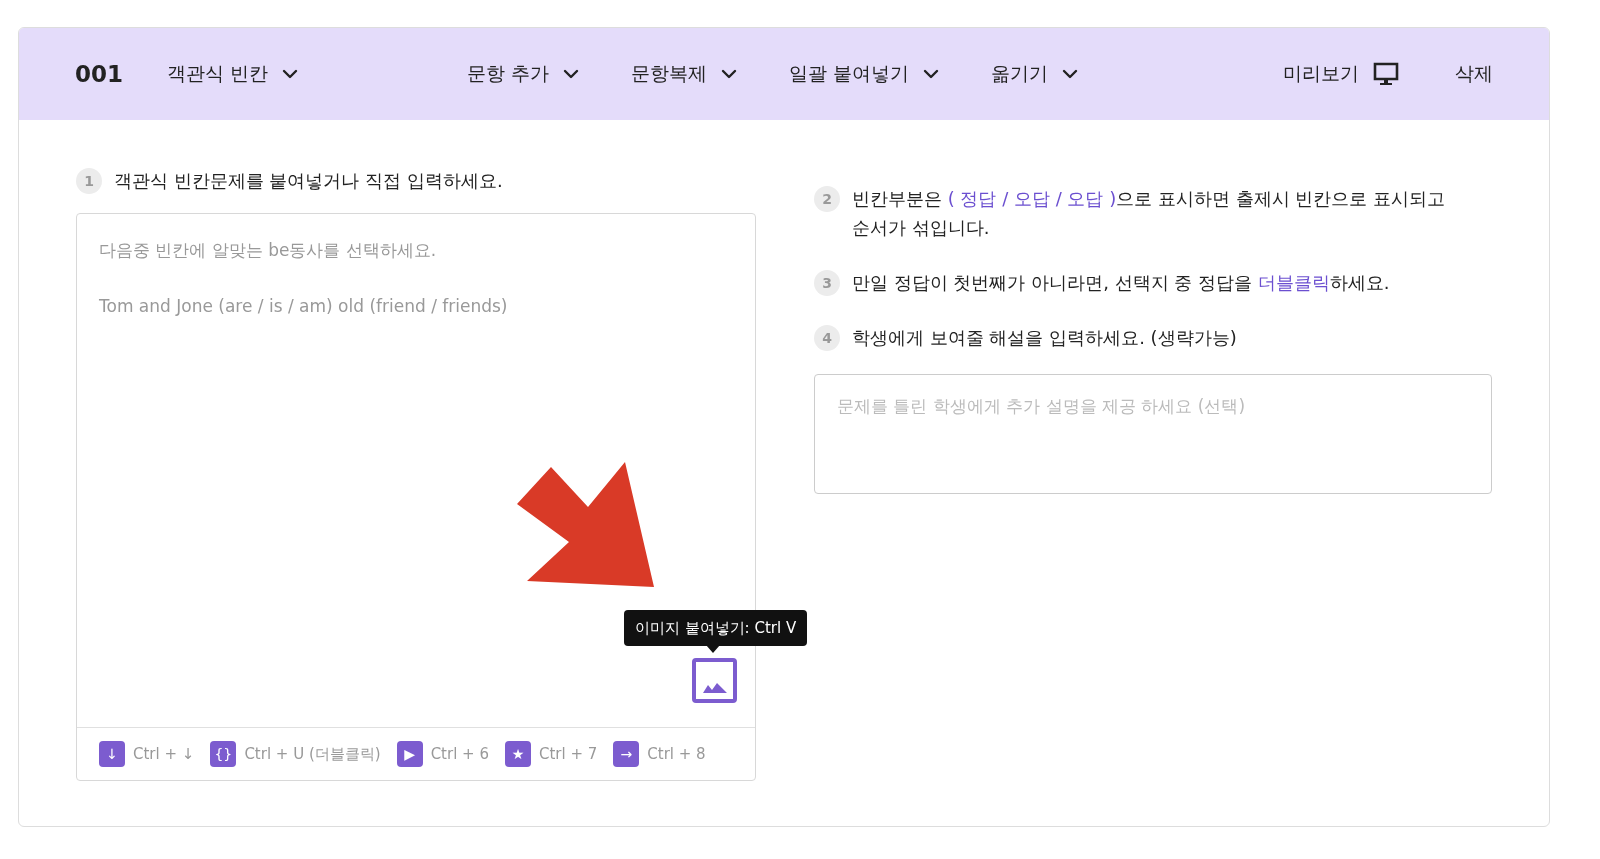 The height and width of the screenshot is (859, 1600). I want to click on tooltip: 이미지 붙여넣기: Ctrl V, so click(715, 628).